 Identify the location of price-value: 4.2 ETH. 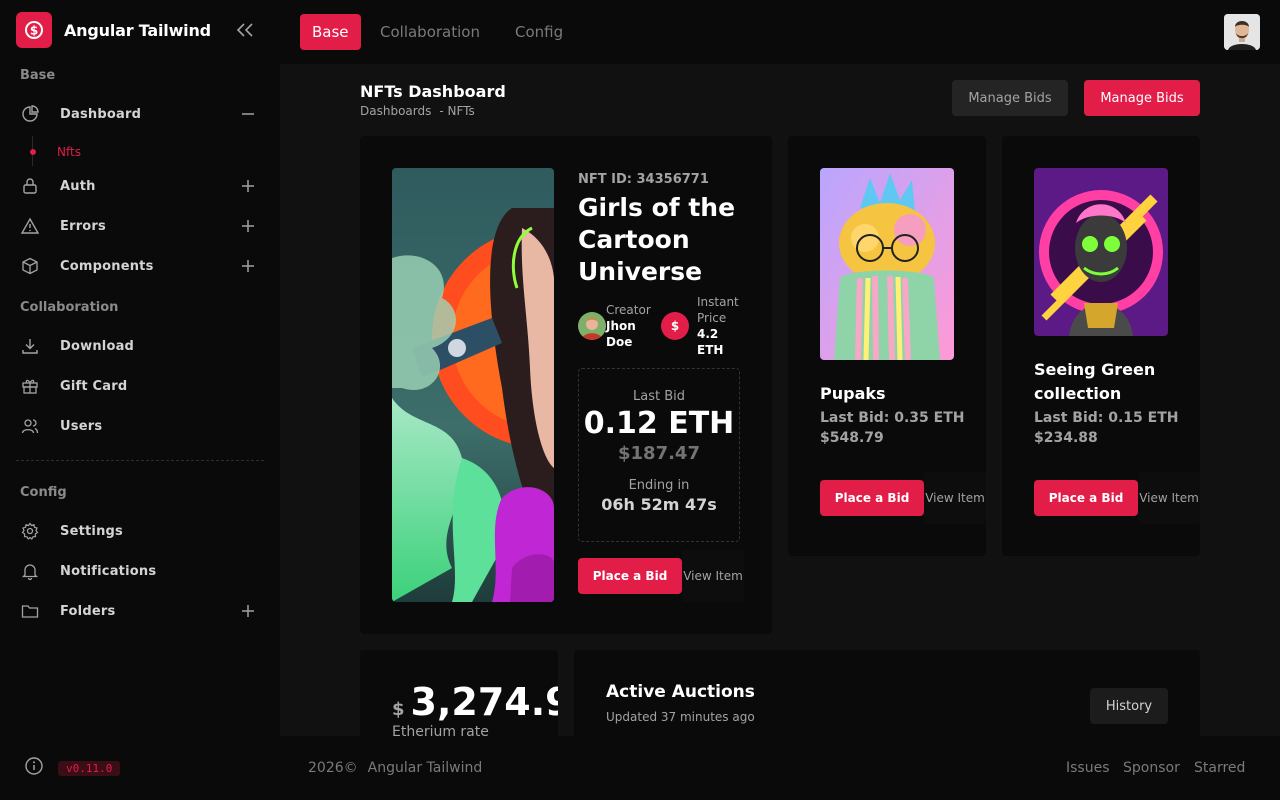
(710, 342).